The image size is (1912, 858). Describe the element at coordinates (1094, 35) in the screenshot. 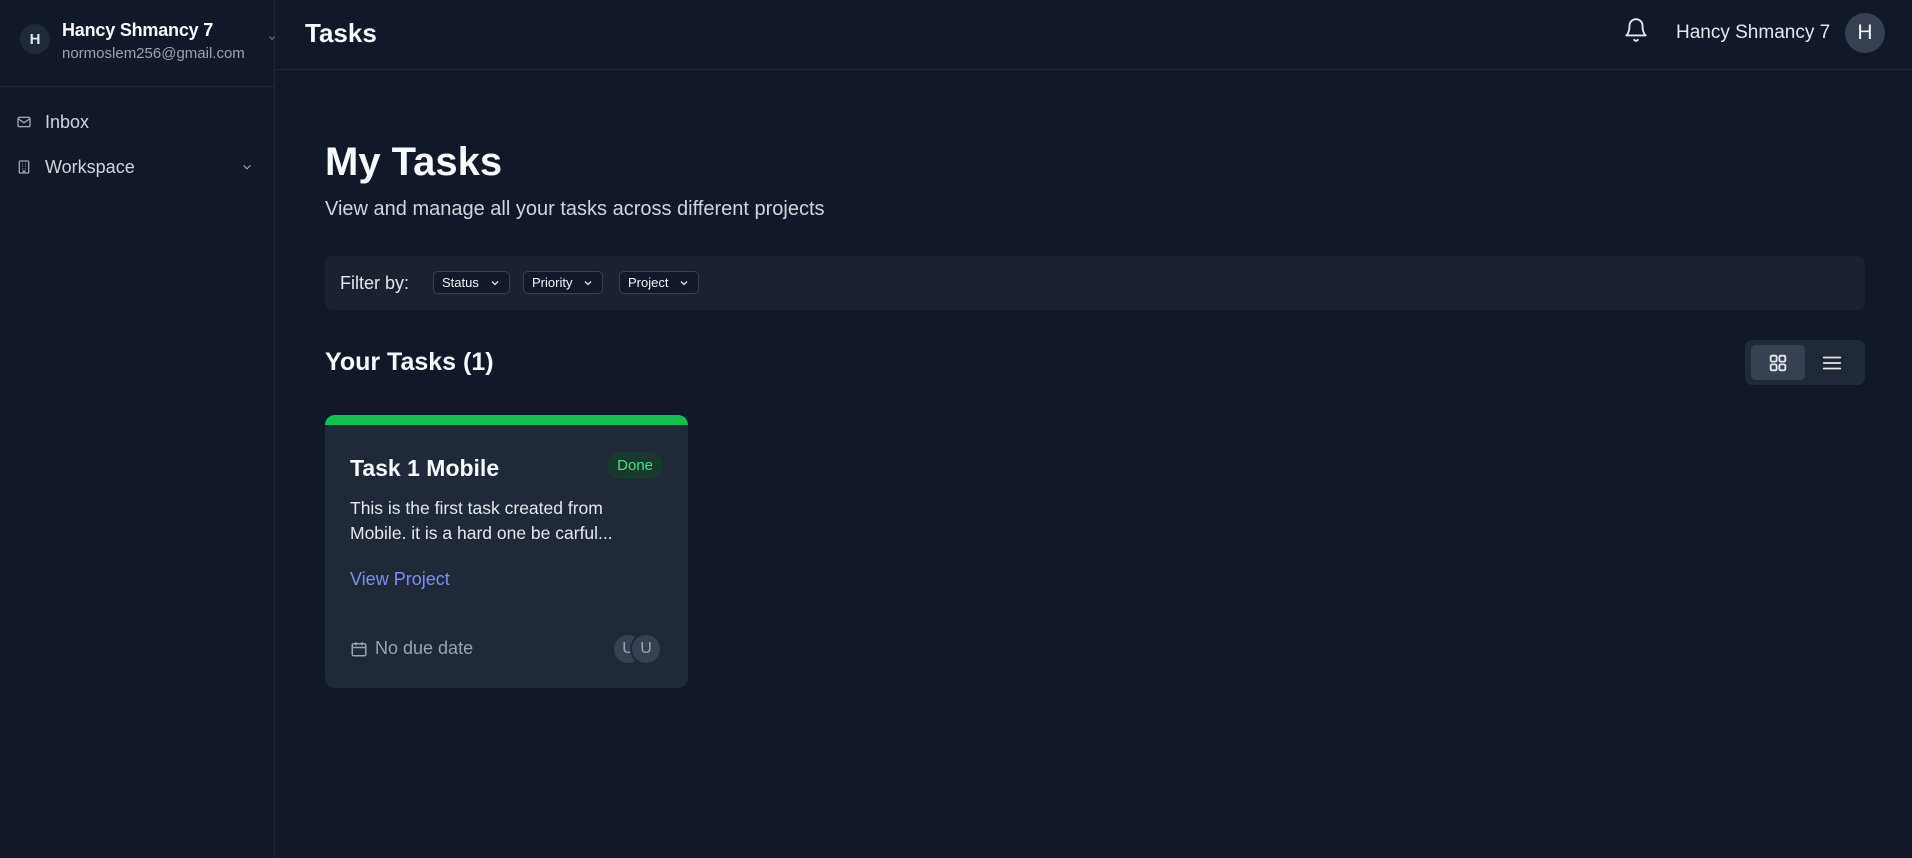

I see `top-header: Tasks Hancy Shmancy 7 H` at that location.